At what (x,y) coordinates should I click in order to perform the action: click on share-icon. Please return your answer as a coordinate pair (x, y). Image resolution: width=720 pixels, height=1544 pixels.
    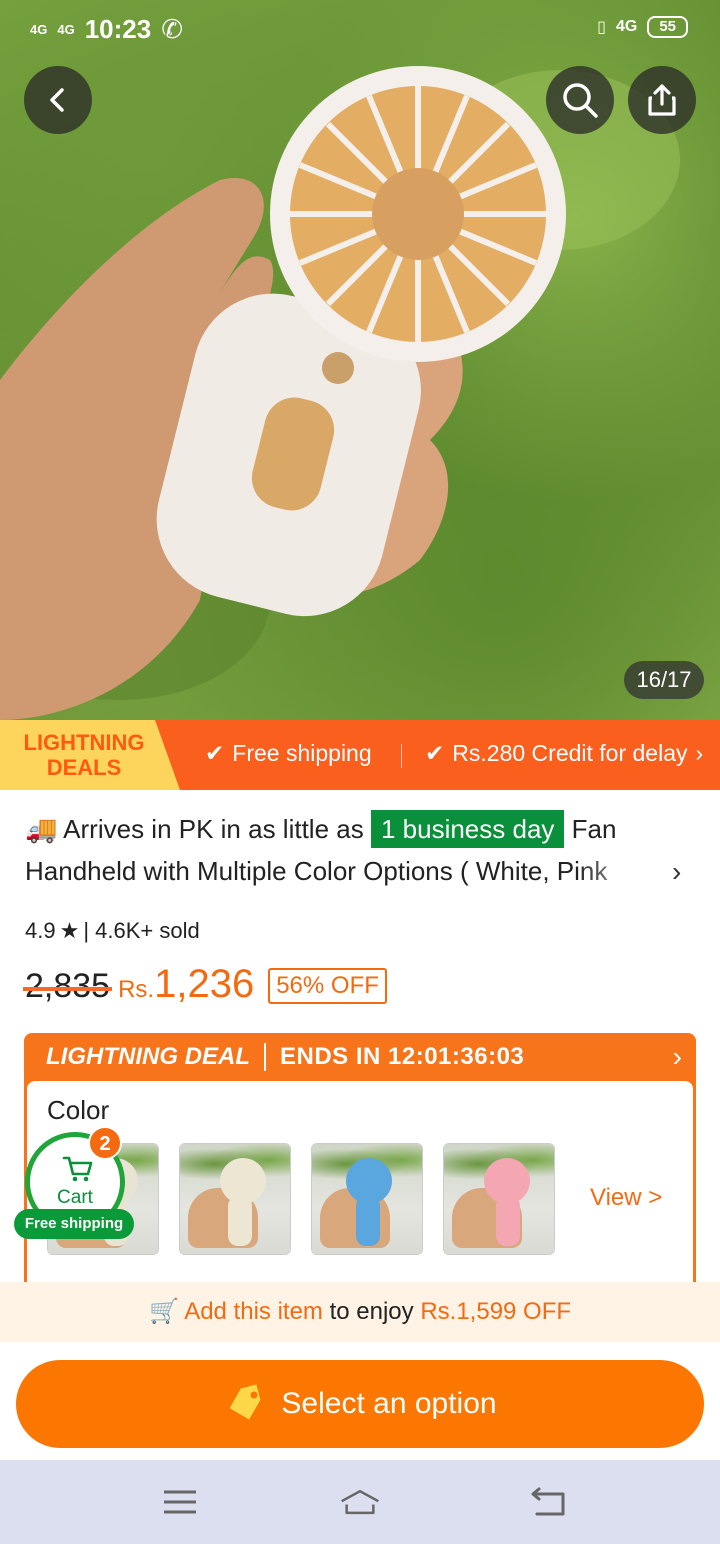
    Looking at the image, I should click on (662, 100).